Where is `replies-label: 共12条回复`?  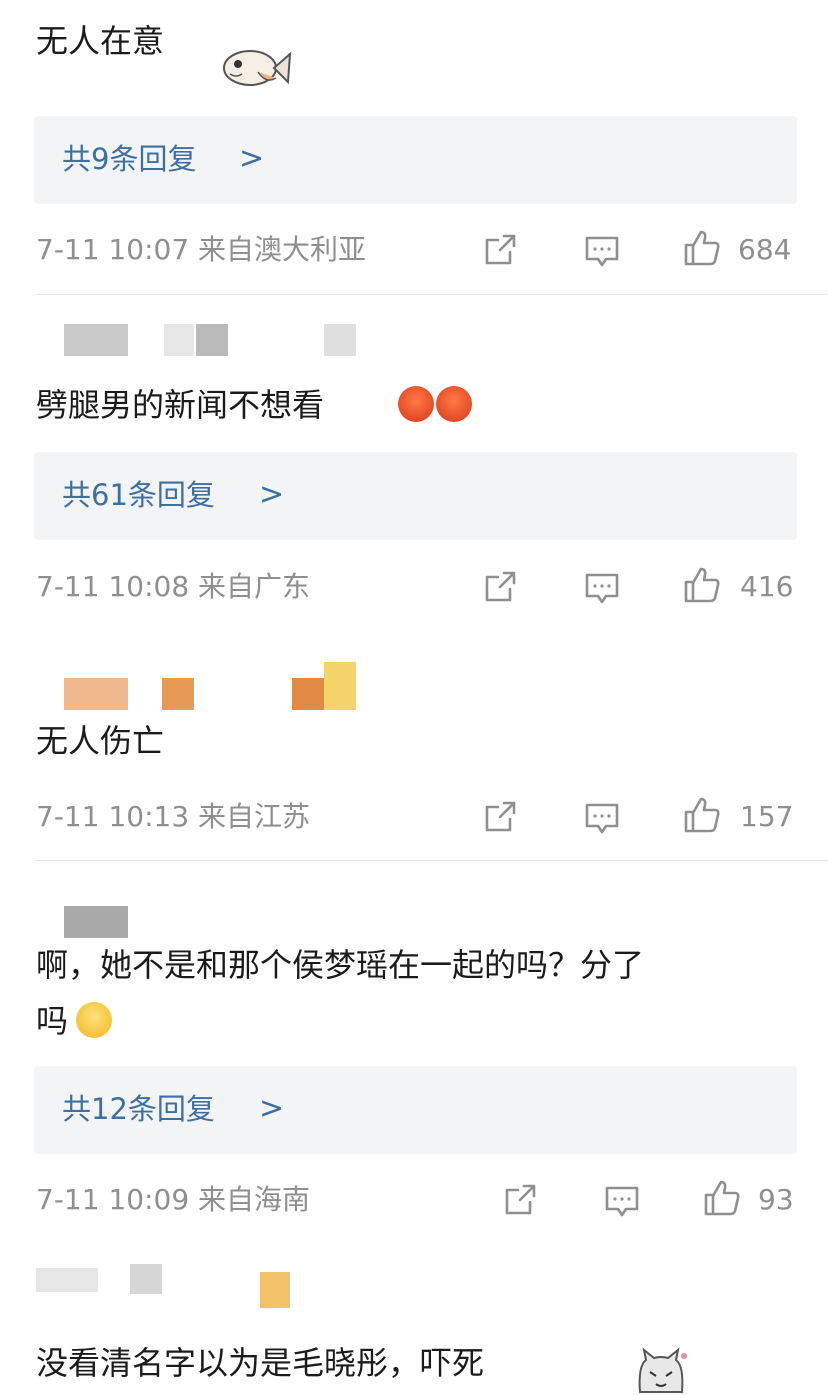 replies-label: 共12条回复 is located at coordinates (138, 1109).